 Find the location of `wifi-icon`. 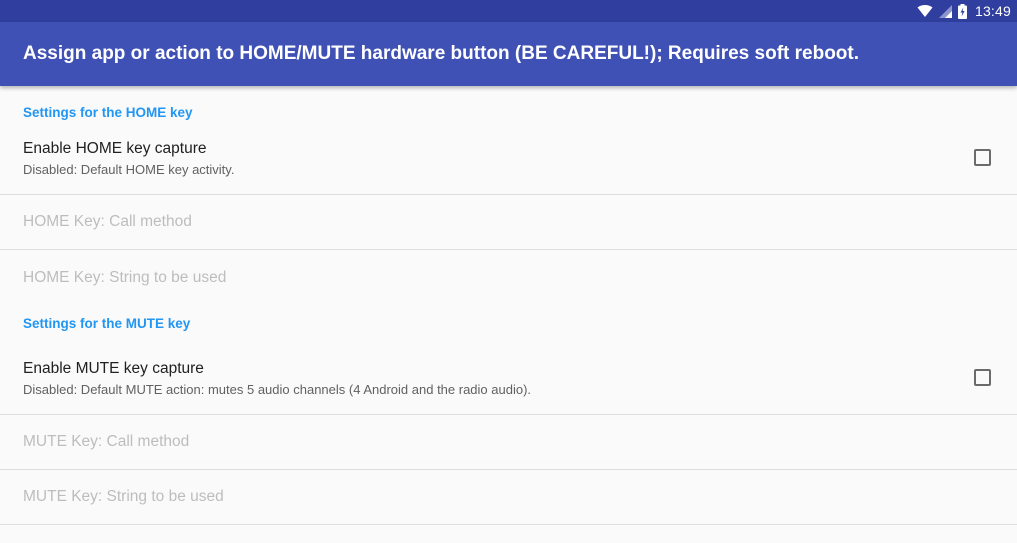

wifi-icon is located at coordinates (925, 11).